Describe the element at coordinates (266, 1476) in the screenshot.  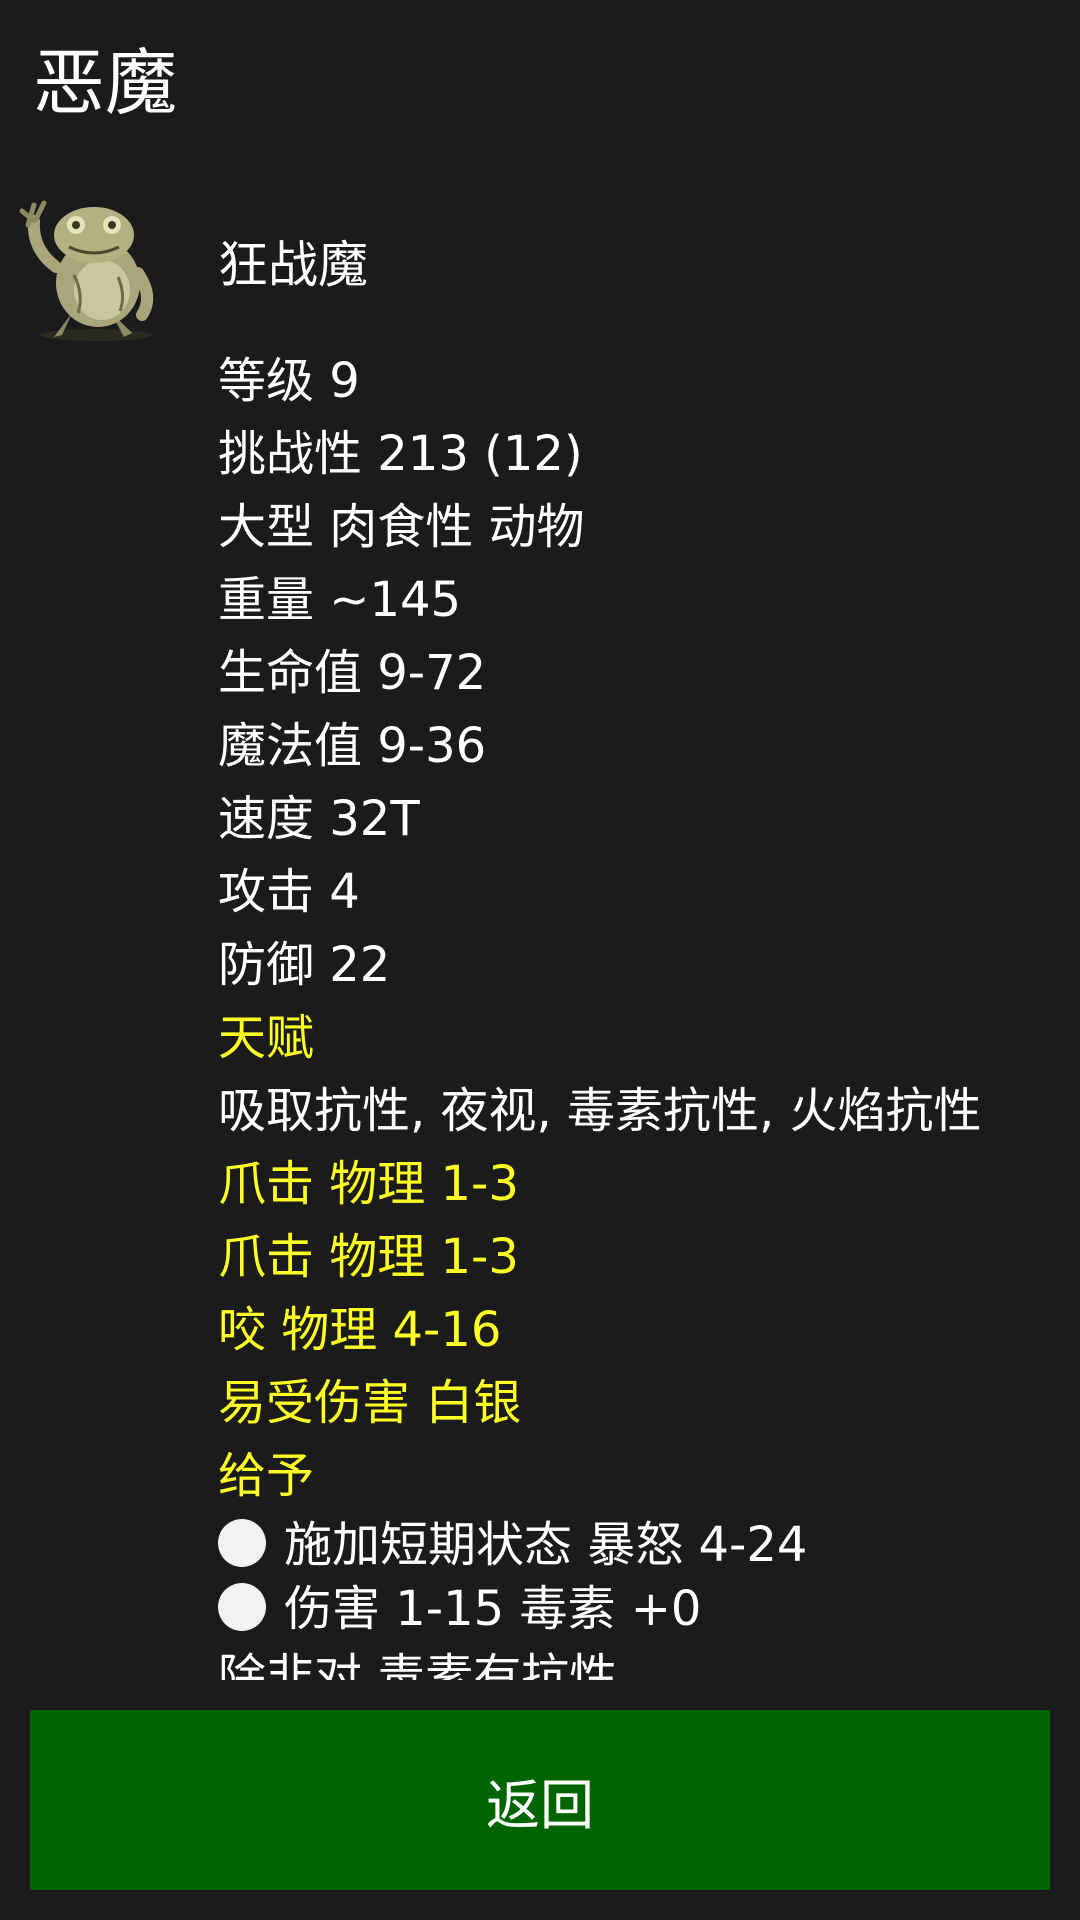
I see `grants-heading: 给予` at that location.